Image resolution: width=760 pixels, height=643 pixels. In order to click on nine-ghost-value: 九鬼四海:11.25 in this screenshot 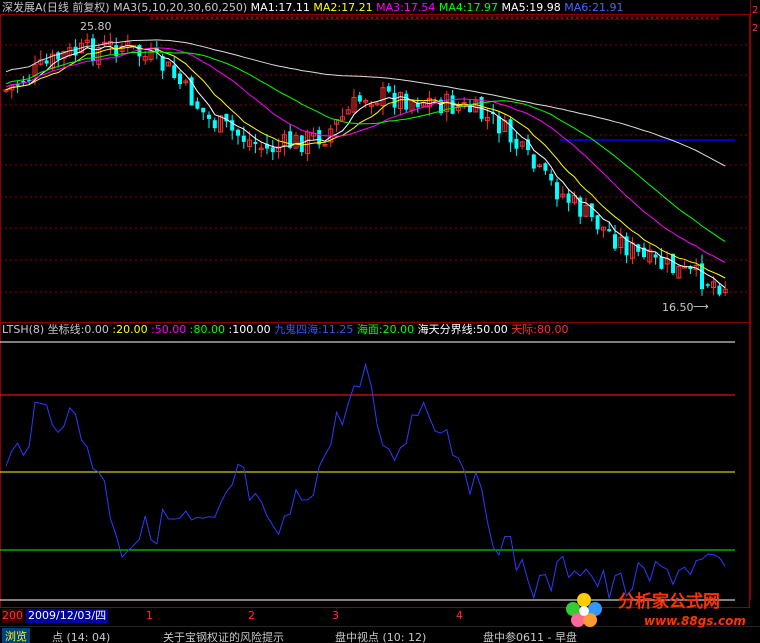, I will do `click(314, 329)`.